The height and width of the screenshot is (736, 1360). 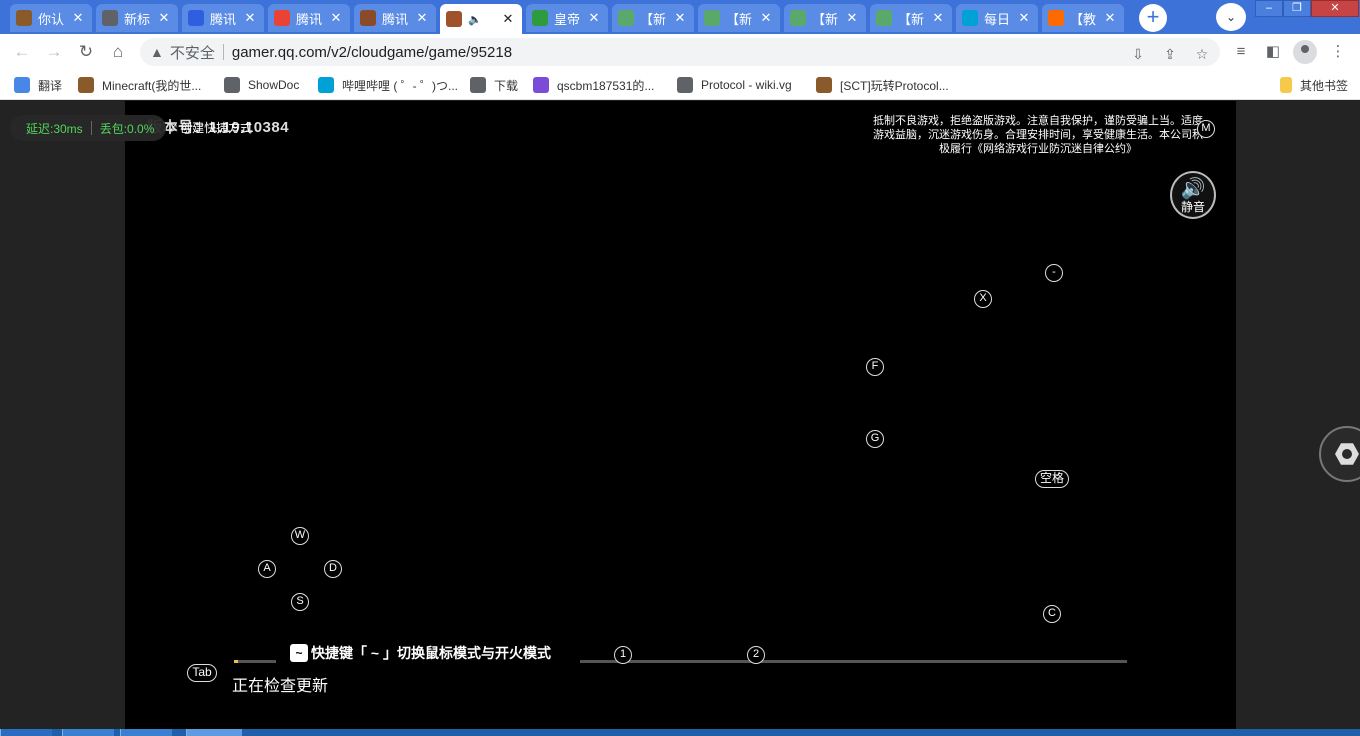 I want to click on browser-tab: 每日 ✕, so click(x=997, y=18).